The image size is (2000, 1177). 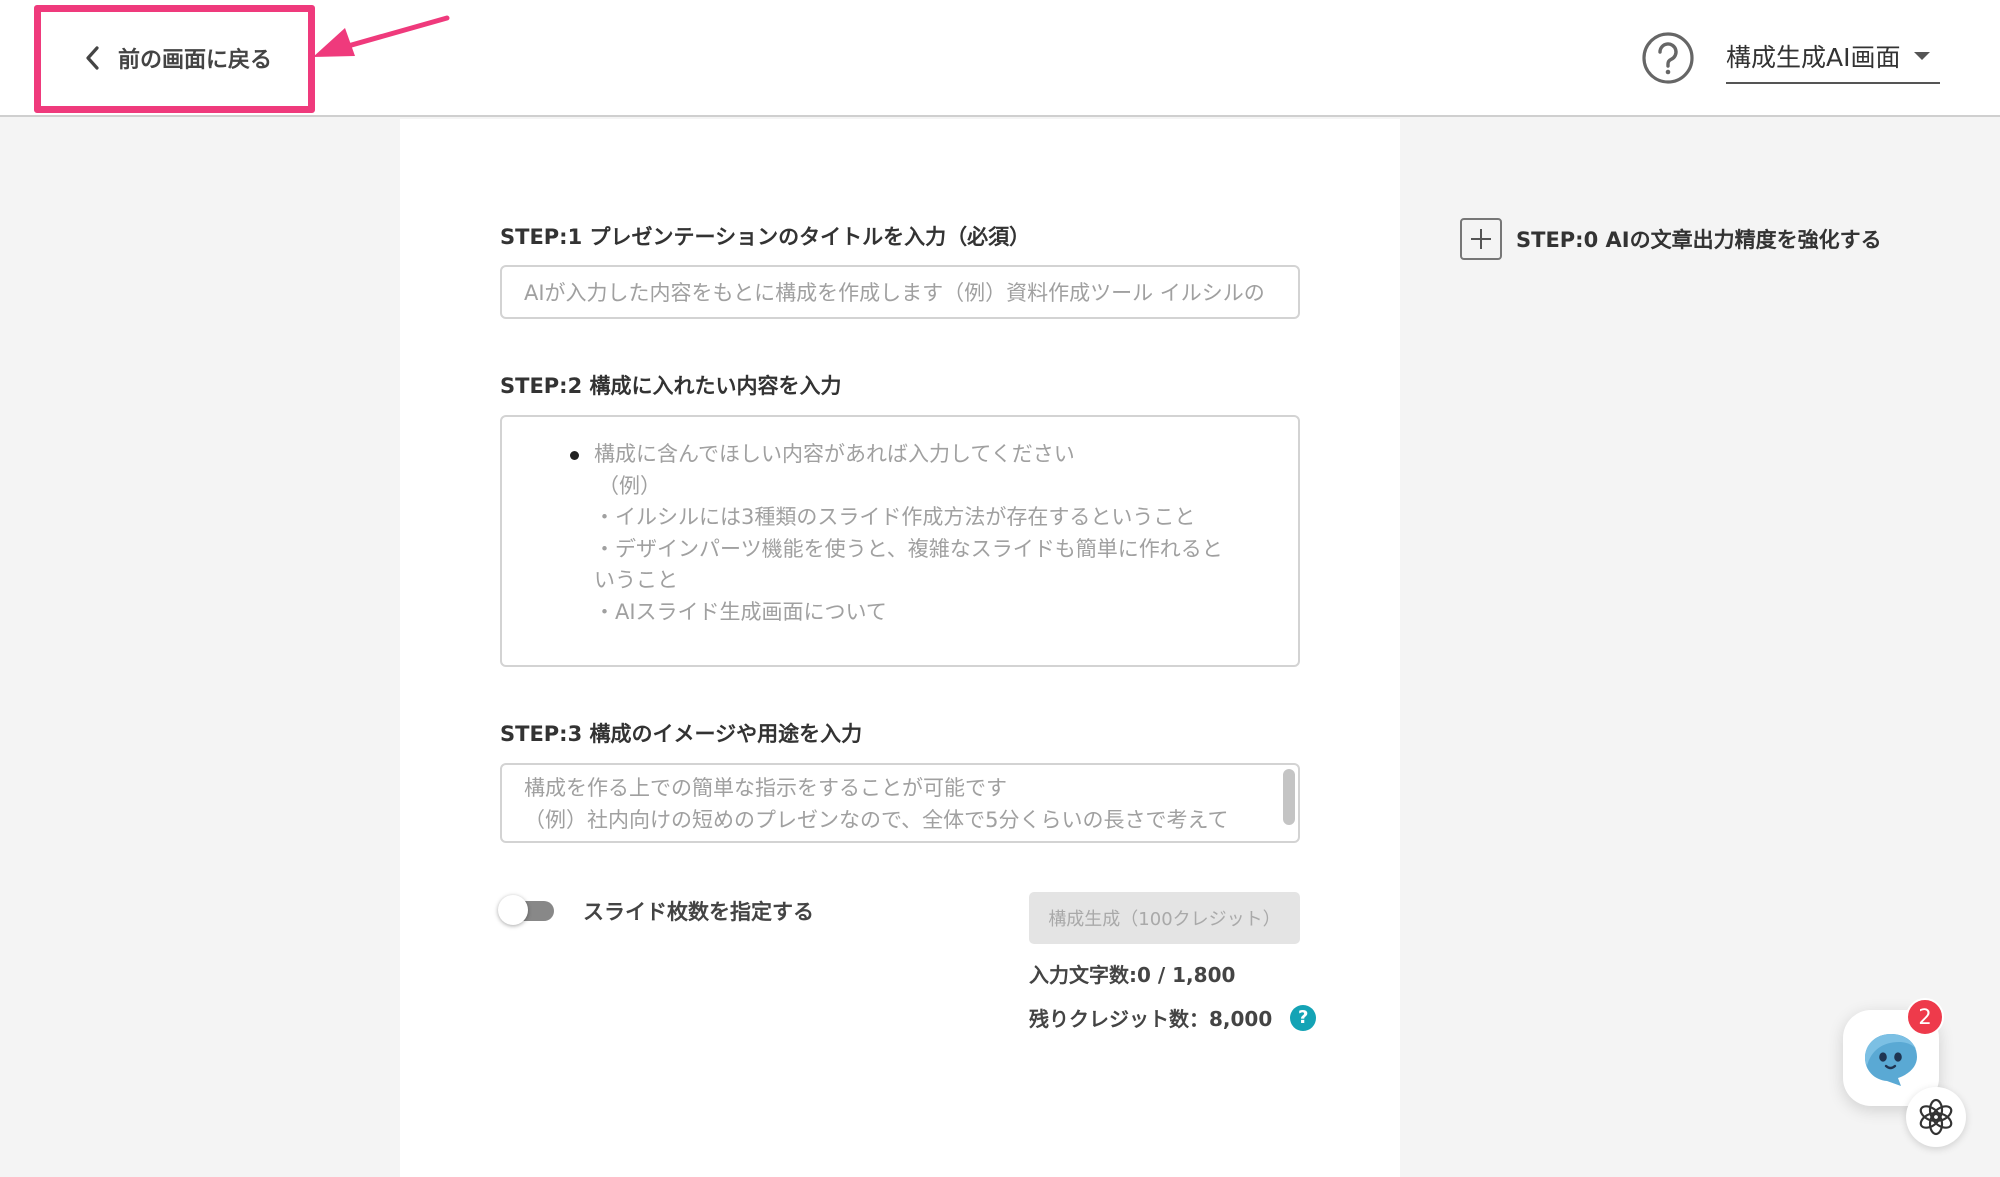 What do you see at coordinates (381, 36) in the screenshot?
I see `arrow-annotation-icon` at bounding box center [381, 36].